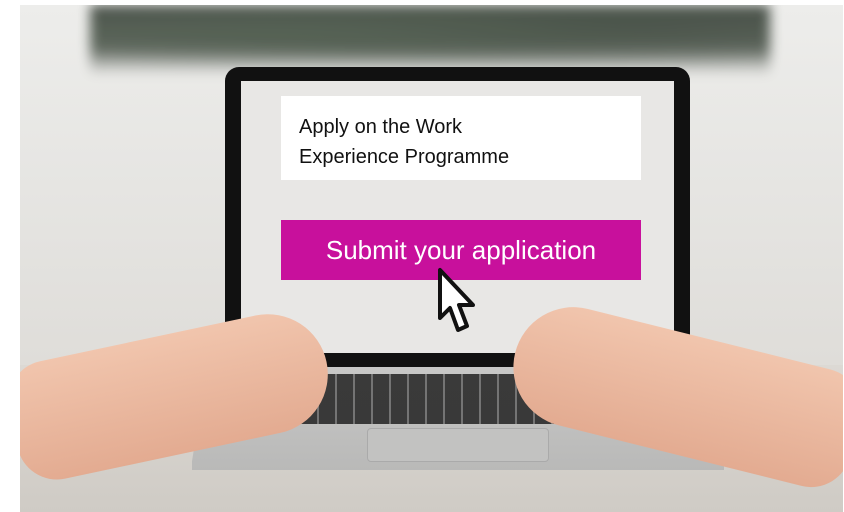 This screenshot has height=512, width=844. What do you see at coordinates (461, 138) in the screenshot?
I see `page-heading: Apply on the Work Experience Programme` at bounding box center [461, 138].